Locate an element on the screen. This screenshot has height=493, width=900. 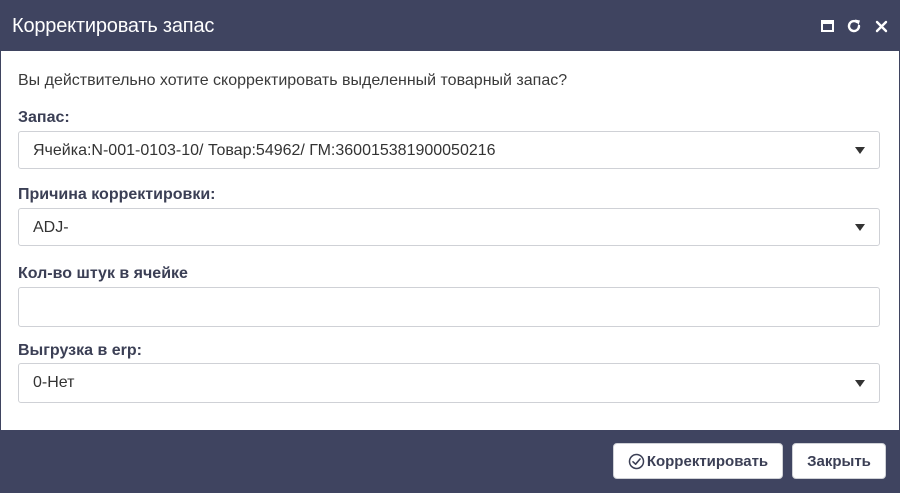
refresh-icon is located at coordinates (854, 26).